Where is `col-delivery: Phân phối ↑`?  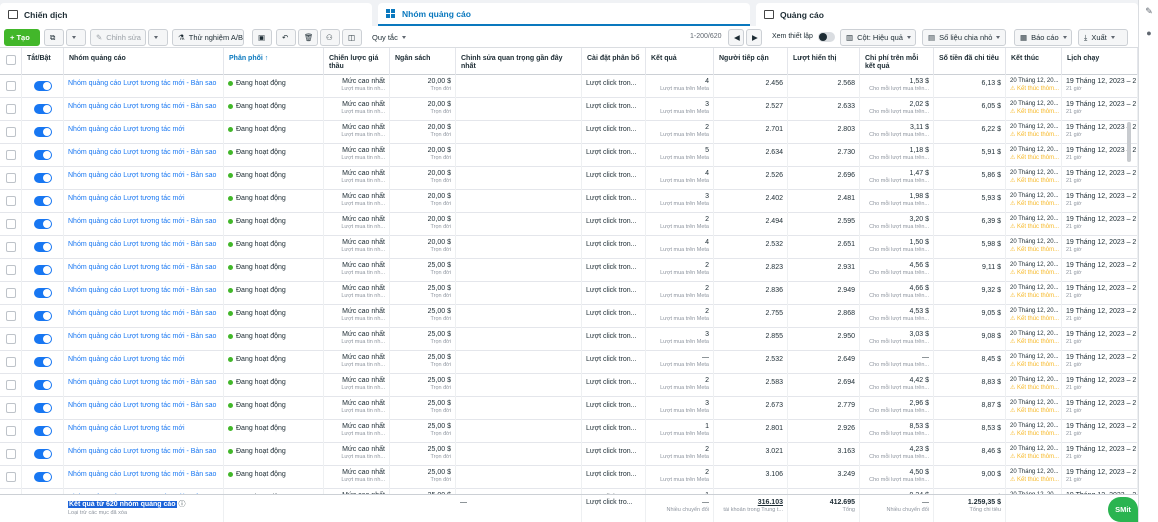
col-delivery: Phân phối ↑ is located at coordinates (274, 61).